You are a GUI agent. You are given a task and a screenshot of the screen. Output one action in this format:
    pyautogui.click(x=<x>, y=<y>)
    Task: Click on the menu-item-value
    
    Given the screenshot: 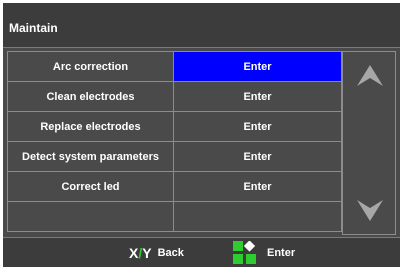 What is the action you would take?
    pyautogui.click(x=257, y=216)
    